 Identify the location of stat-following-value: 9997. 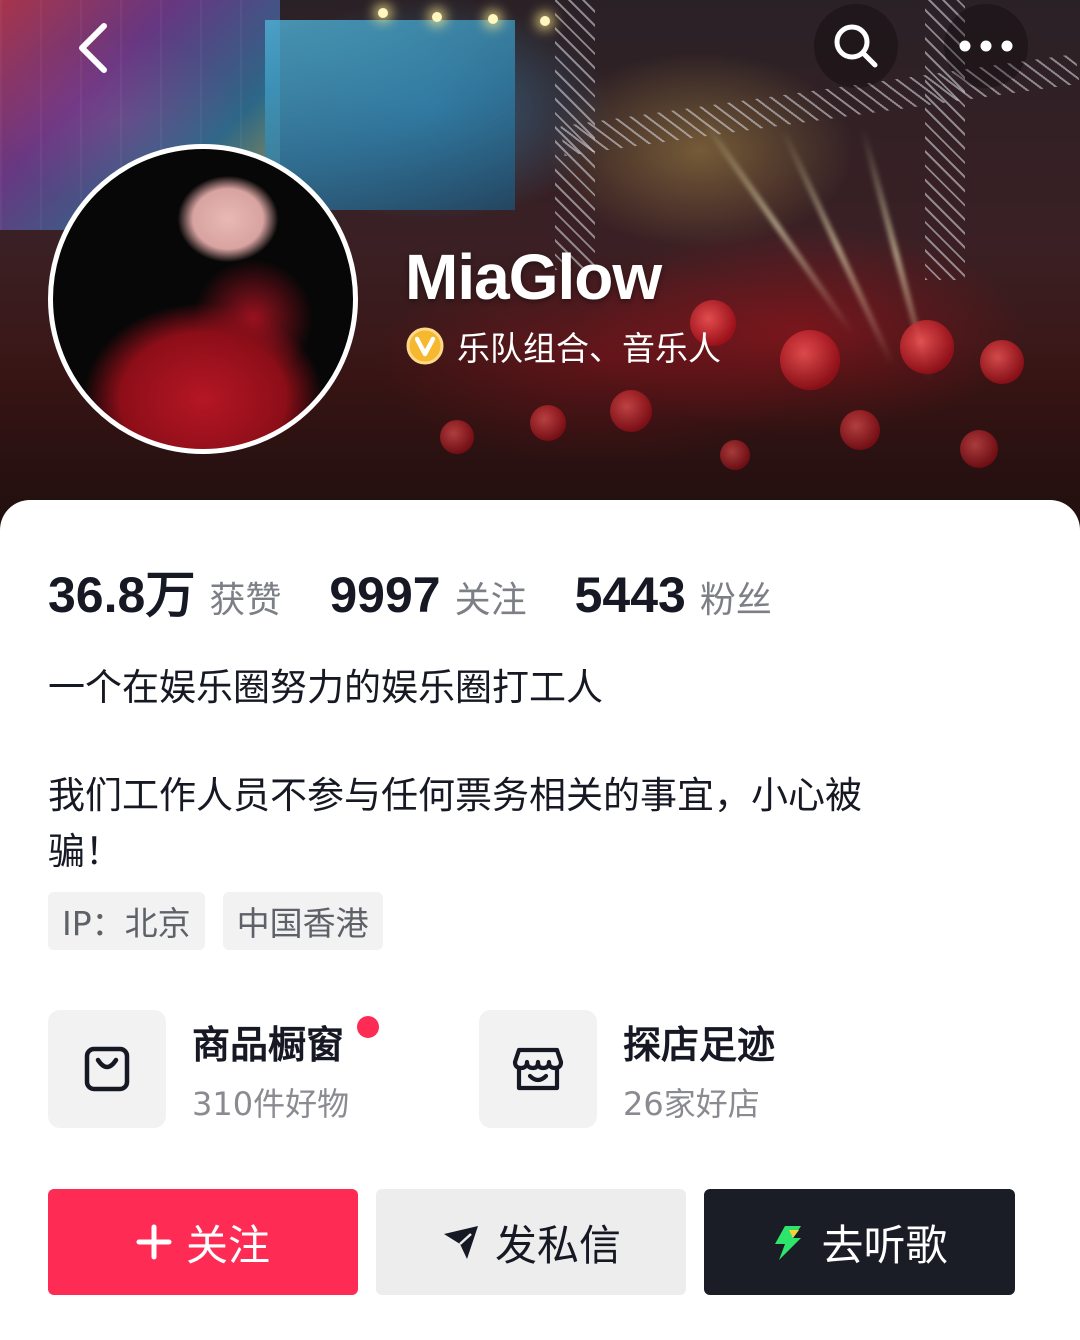
(385, 595).